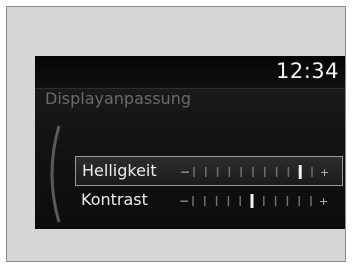 The width and height of the screenshot is (353, 269). I want to click on page-title: Displayanpassung, so click(118, 98).